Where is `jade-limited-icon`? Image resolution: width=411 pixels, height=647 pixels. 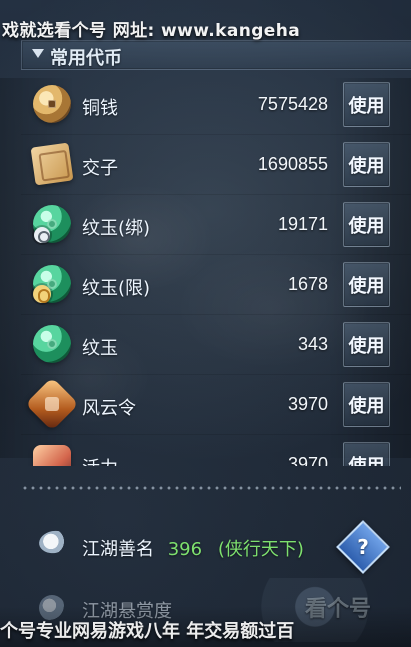 jade-limited-icon is located at coordinates (52, 284).